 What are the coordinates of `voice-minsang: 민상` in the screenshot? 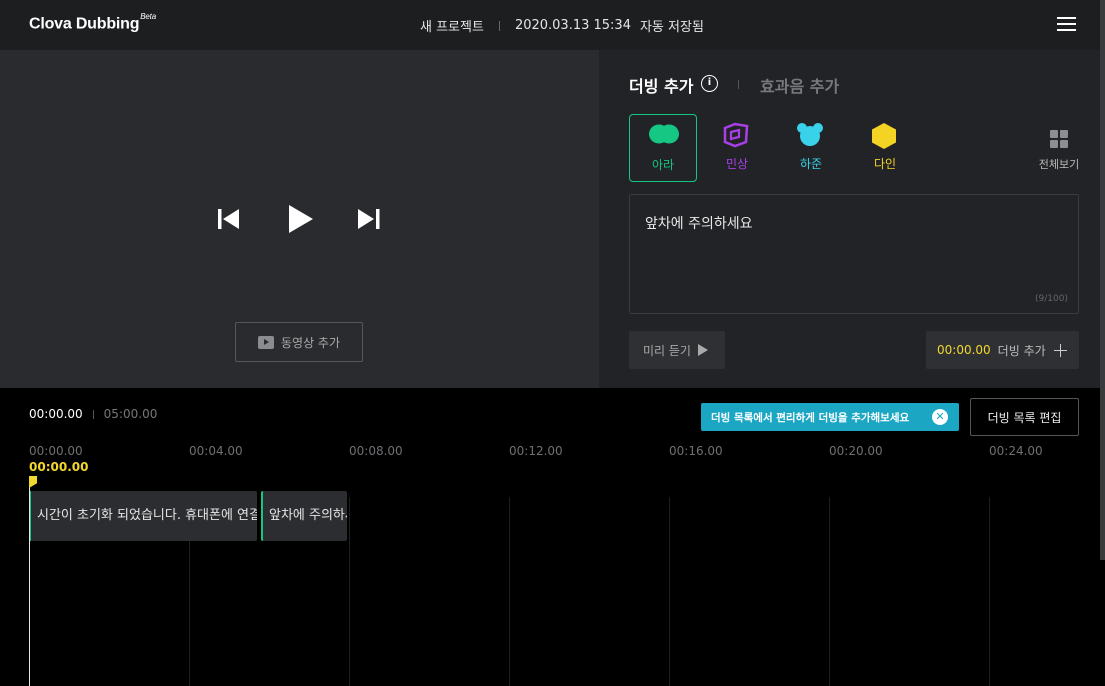 It's located at (737, 148).